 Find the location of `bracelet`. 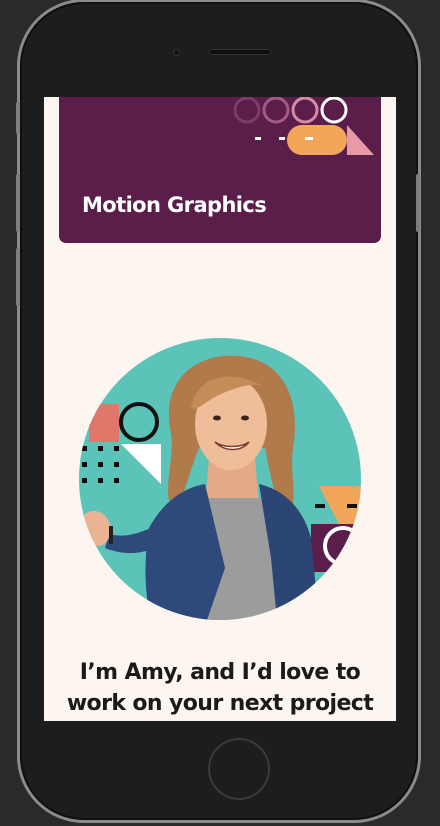

bracelet is located at coordinates (111, 535).